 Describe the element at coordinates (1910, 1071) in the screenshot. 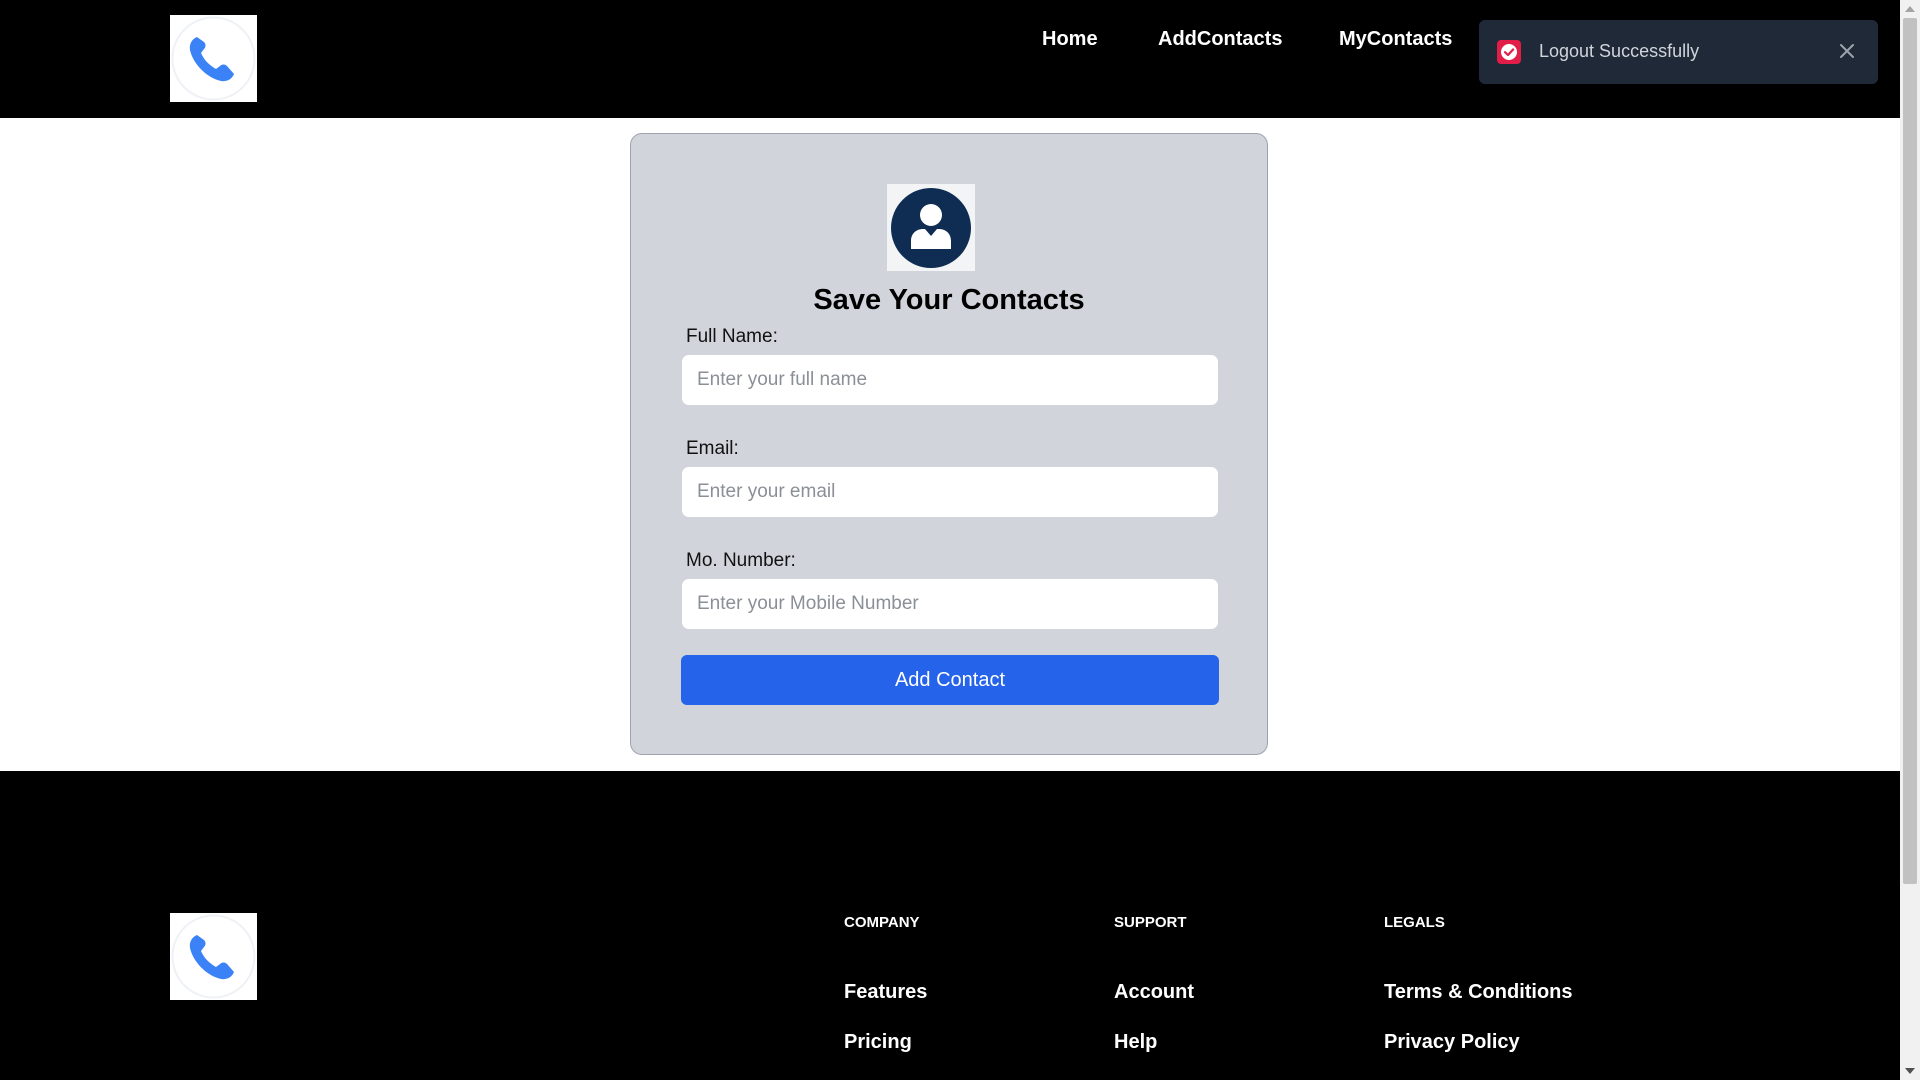

I see `scroll-down-arrow-icon` at that location.